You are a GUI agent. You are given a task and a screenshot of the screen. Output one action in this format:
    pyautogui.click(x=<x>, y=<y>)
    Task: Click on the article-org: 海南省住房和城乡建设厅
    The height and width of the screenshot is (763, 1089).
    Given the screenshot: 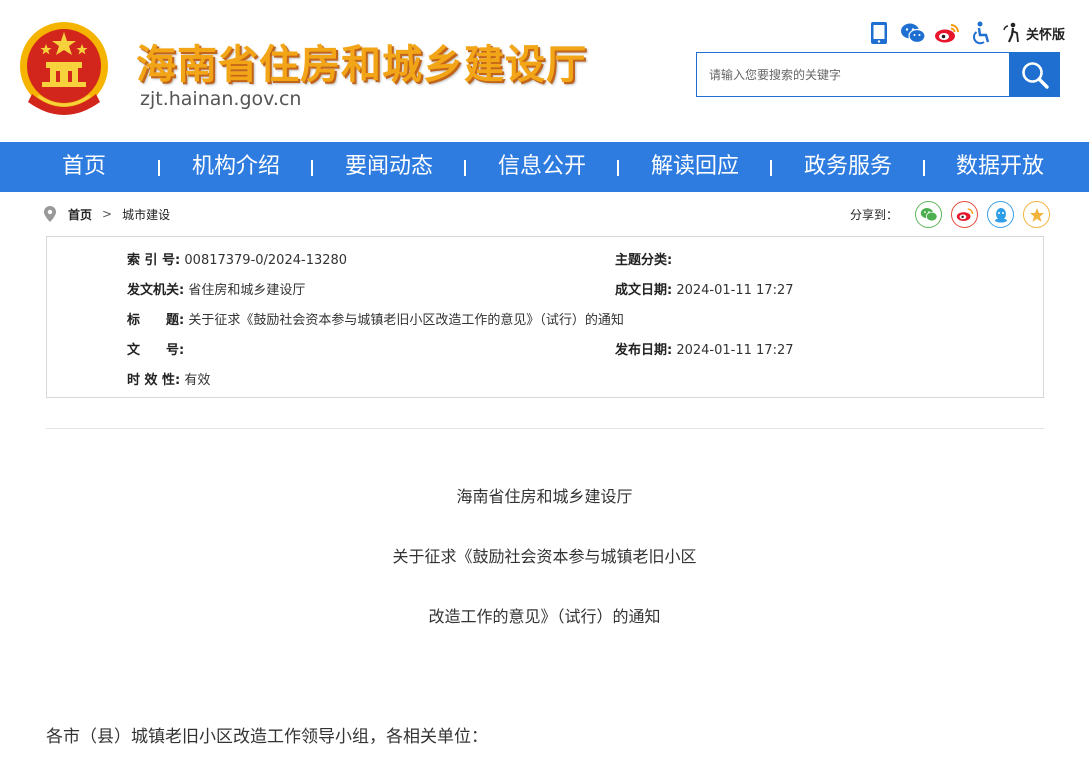 What is the action you would take?
    pyautogui.click(x=544, y=496)
    